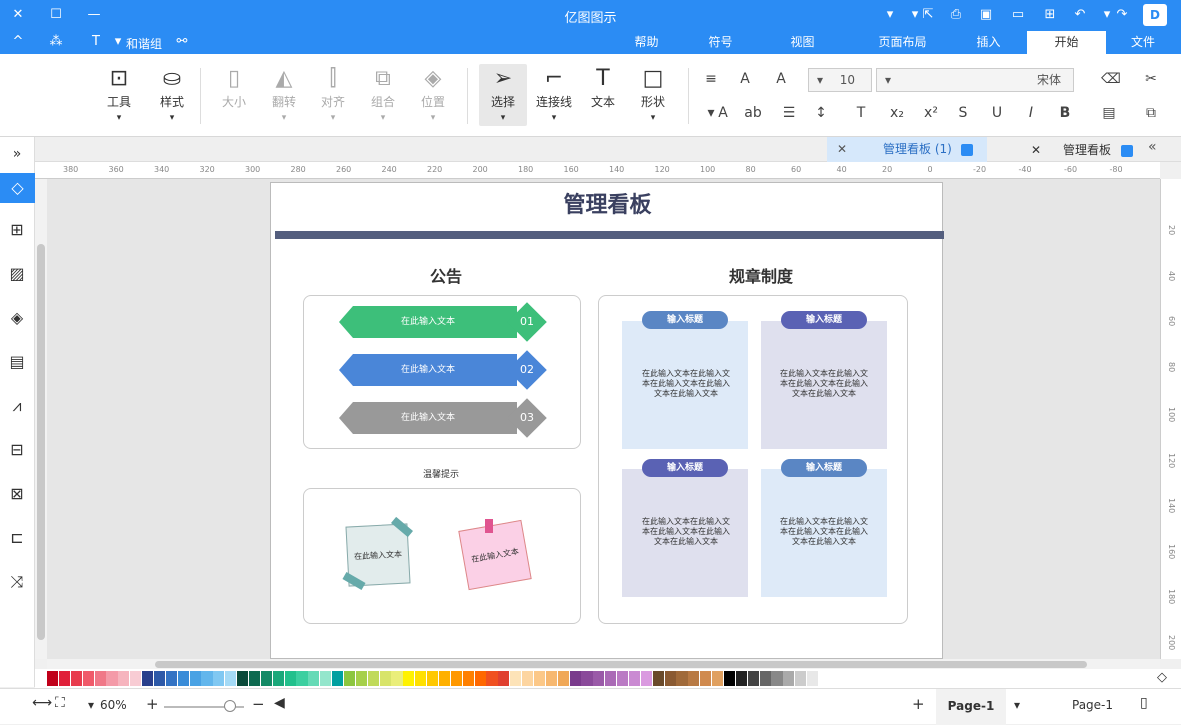 Image resolution: width=1181 pixels, height=725 pixels. What do you see at coordinates (761, 275) in the screenshot?
I see `section-title-rules: 规章制度` at bounding box center [761, 275].